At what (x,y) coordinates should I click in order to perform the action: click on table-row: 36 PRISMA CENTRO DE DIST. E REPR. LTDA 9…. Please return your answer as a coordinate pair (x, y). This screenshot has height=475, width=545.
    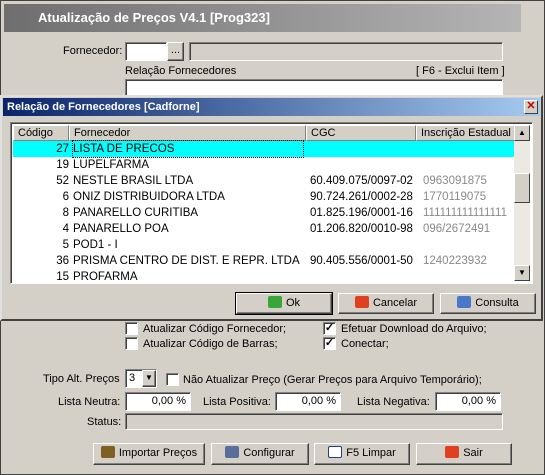
    Looking at the image, I should click on (264, 261).